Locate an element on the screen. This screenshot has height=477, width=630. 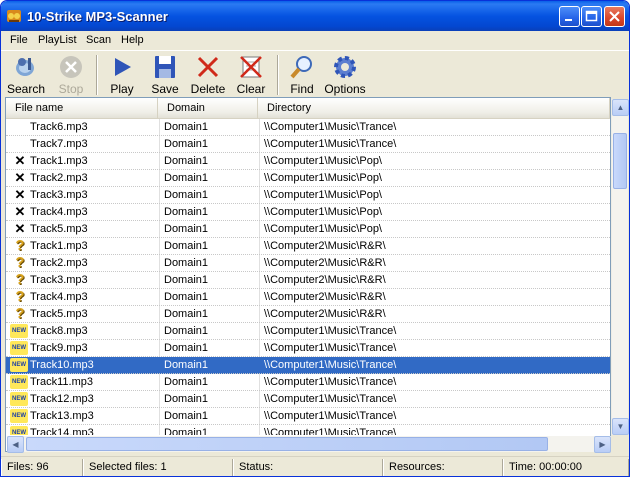
file-name-cell: Track2.mp3 is located at coordinates (59, 178).